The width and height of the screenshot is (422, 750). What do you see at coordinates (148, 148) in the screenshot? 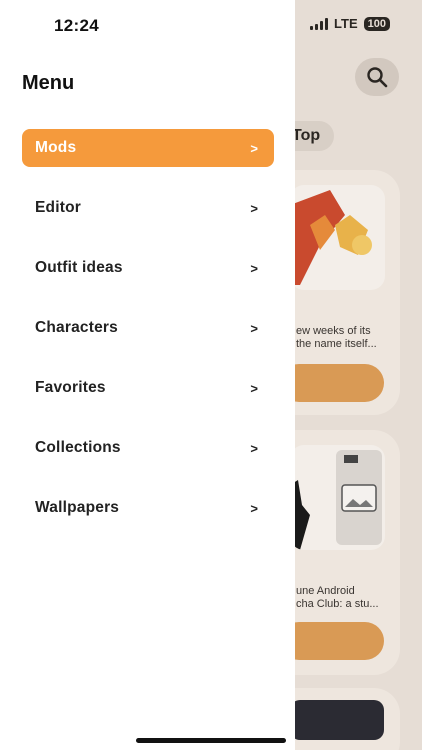
I see `menu-item-mods: Mods >` at bounding box center [148, 148].